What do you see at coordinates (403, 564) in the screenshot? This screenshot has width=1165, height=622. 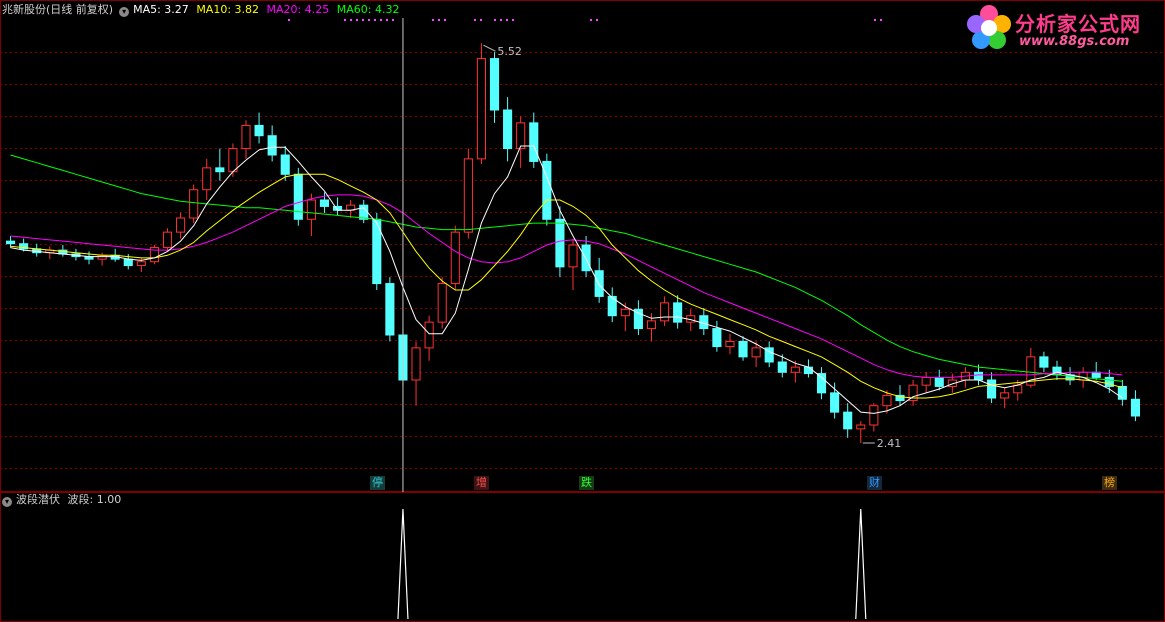 I see `wave-signal-spike` at bounding box center [403, 564].